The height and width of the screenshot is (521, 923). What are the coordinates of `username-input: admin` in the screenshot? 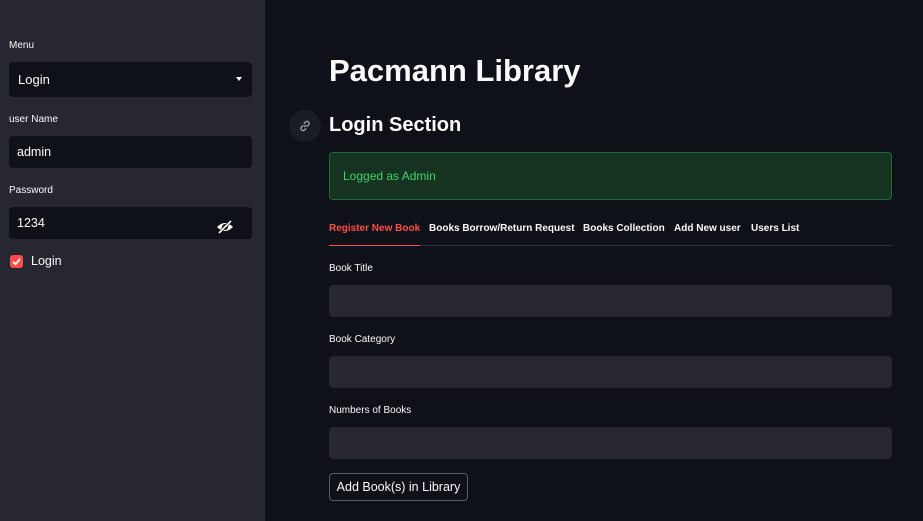 It's located at (130, 152).